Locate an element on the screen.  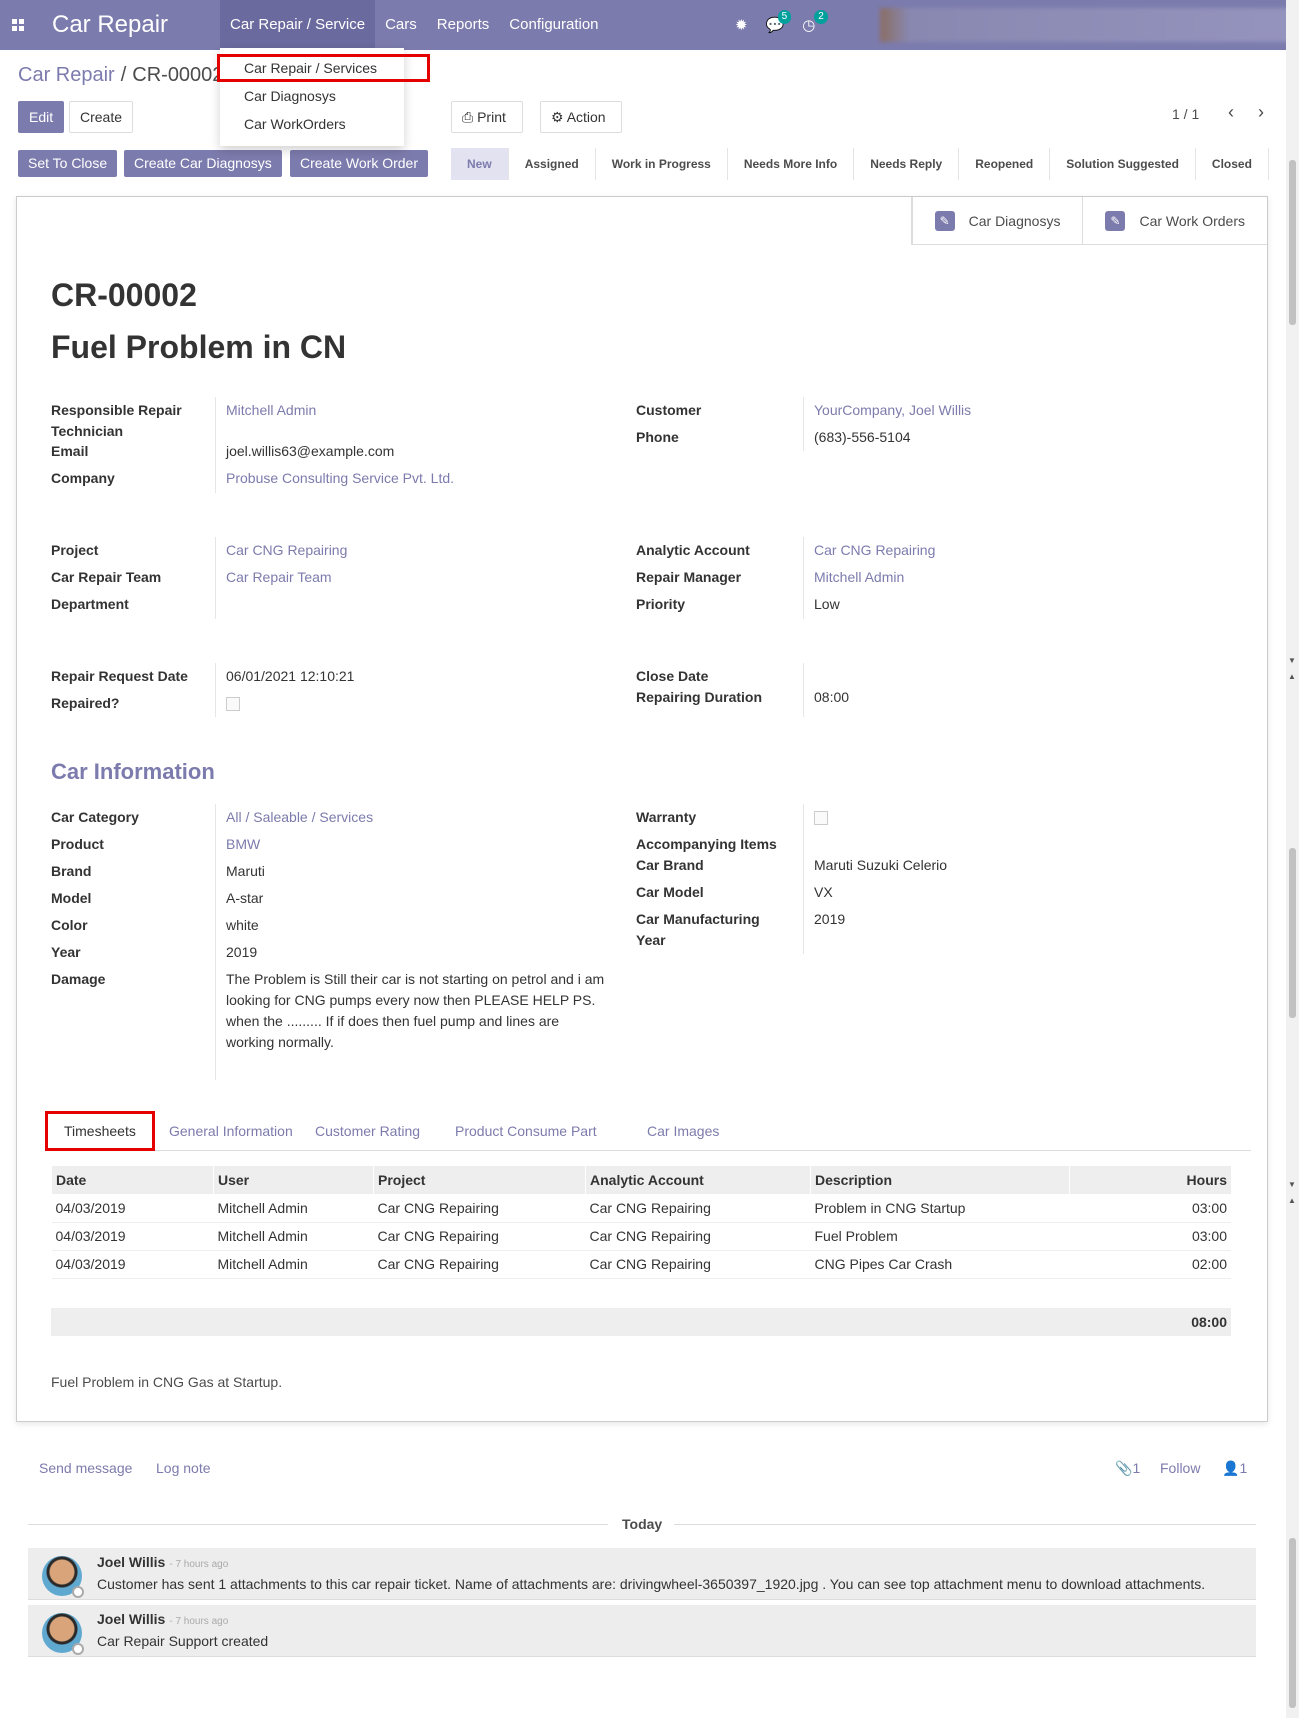
stage-assigned: Assigned is located at coordinates (552, 164).